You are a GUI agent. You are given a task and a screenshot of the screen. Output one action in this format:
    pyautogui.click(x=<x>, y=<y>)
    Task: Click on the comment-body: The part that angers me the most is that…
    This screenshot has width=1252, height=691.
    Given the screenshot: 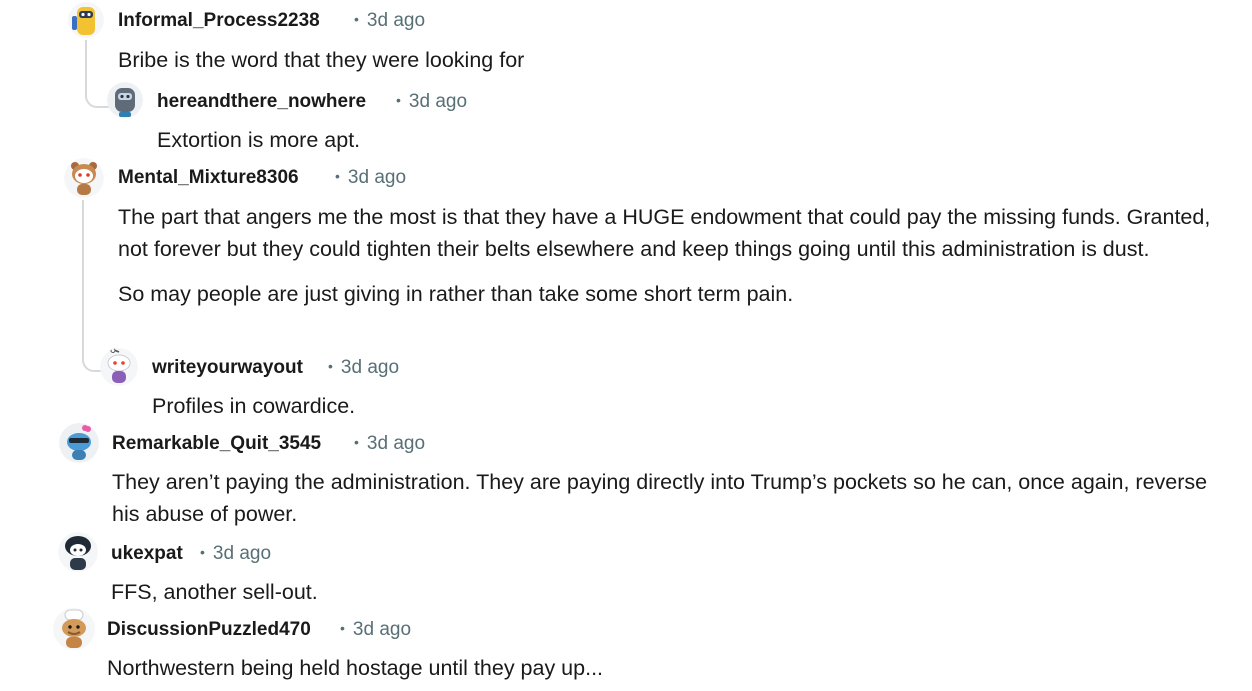 What is the action you would take?
    pyautogui.click(x=664, y=255)
    